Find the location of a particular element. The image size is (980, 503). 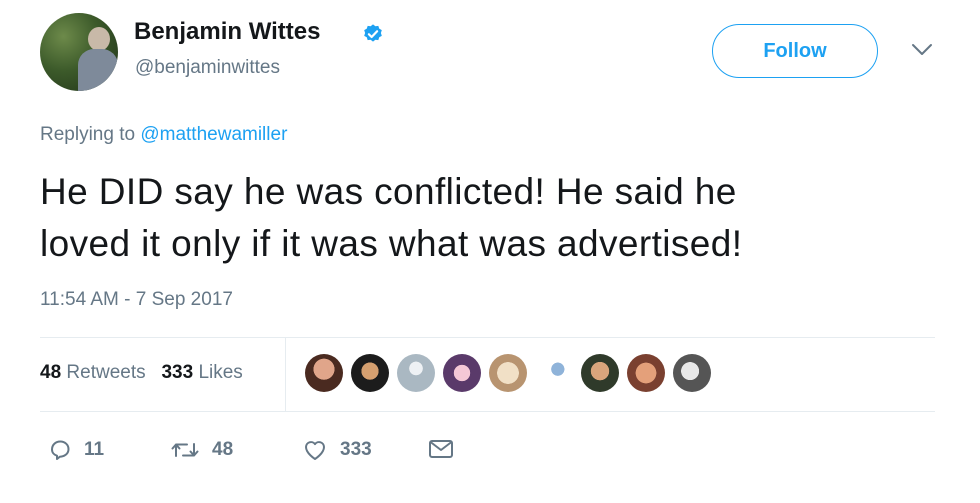

heart-icon is located at coordinates (315, 450).